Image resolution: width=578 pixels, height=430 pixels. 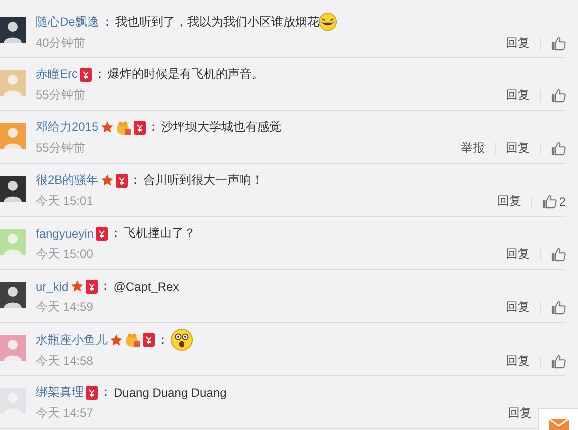 I want to click on comment-text: Duang Duang Duang, so click(x=170, y=393).